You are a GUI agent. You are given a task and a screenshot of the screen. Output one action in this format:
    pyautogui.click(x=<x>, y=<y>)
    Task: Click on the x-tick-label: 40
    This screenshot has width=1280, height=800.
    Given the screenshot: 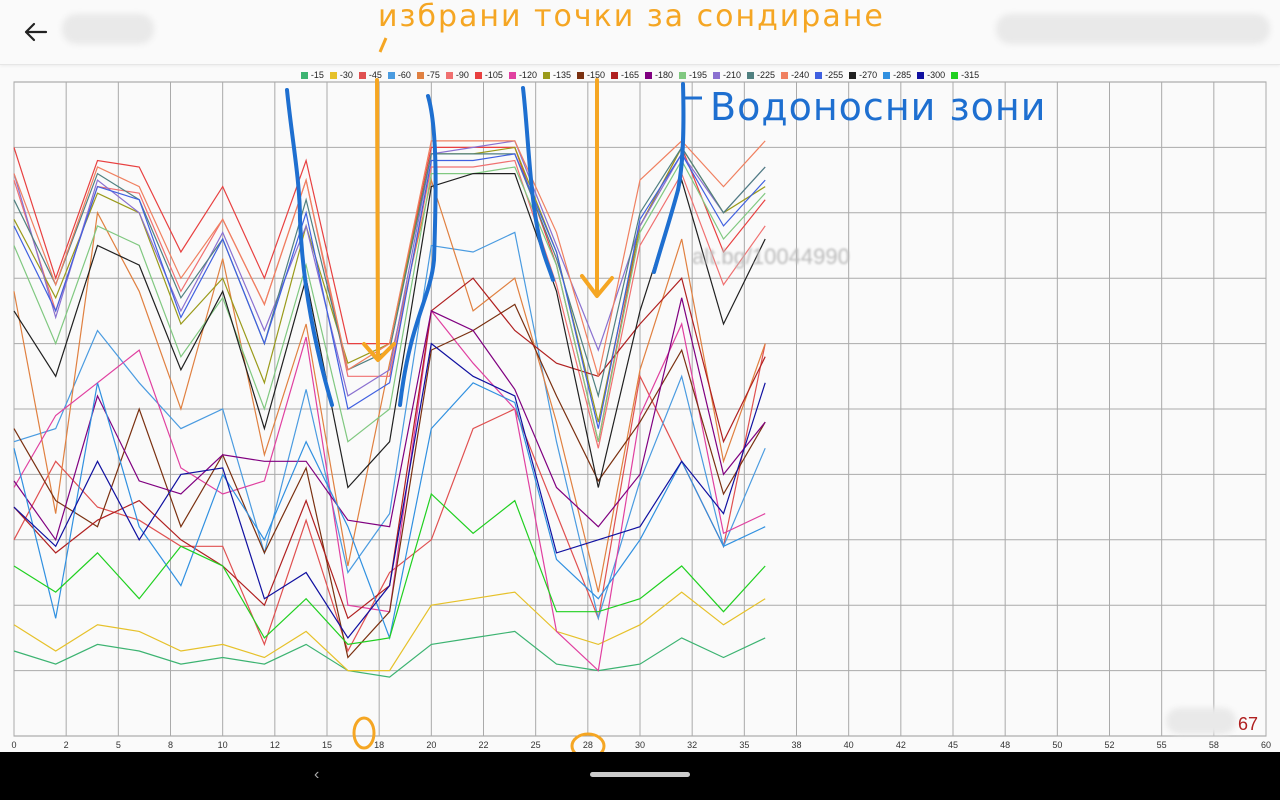 What is the action you would take?
    pyautogui.click(x=848, y=745)
    